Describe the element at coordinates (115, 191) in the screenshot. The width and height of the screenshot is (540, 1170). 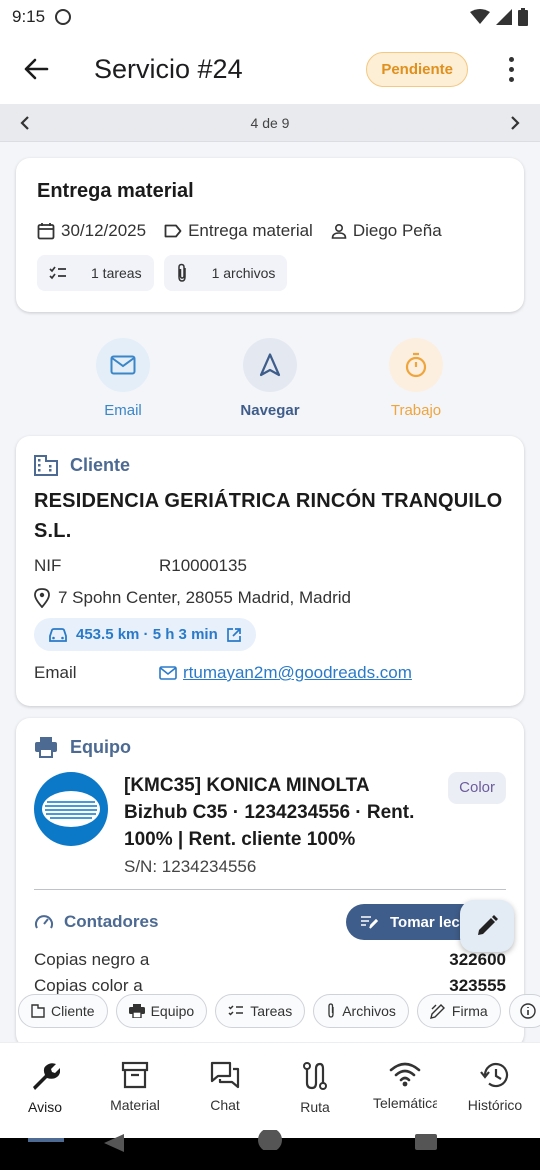
I see `service-title: Entrega material` at that location.